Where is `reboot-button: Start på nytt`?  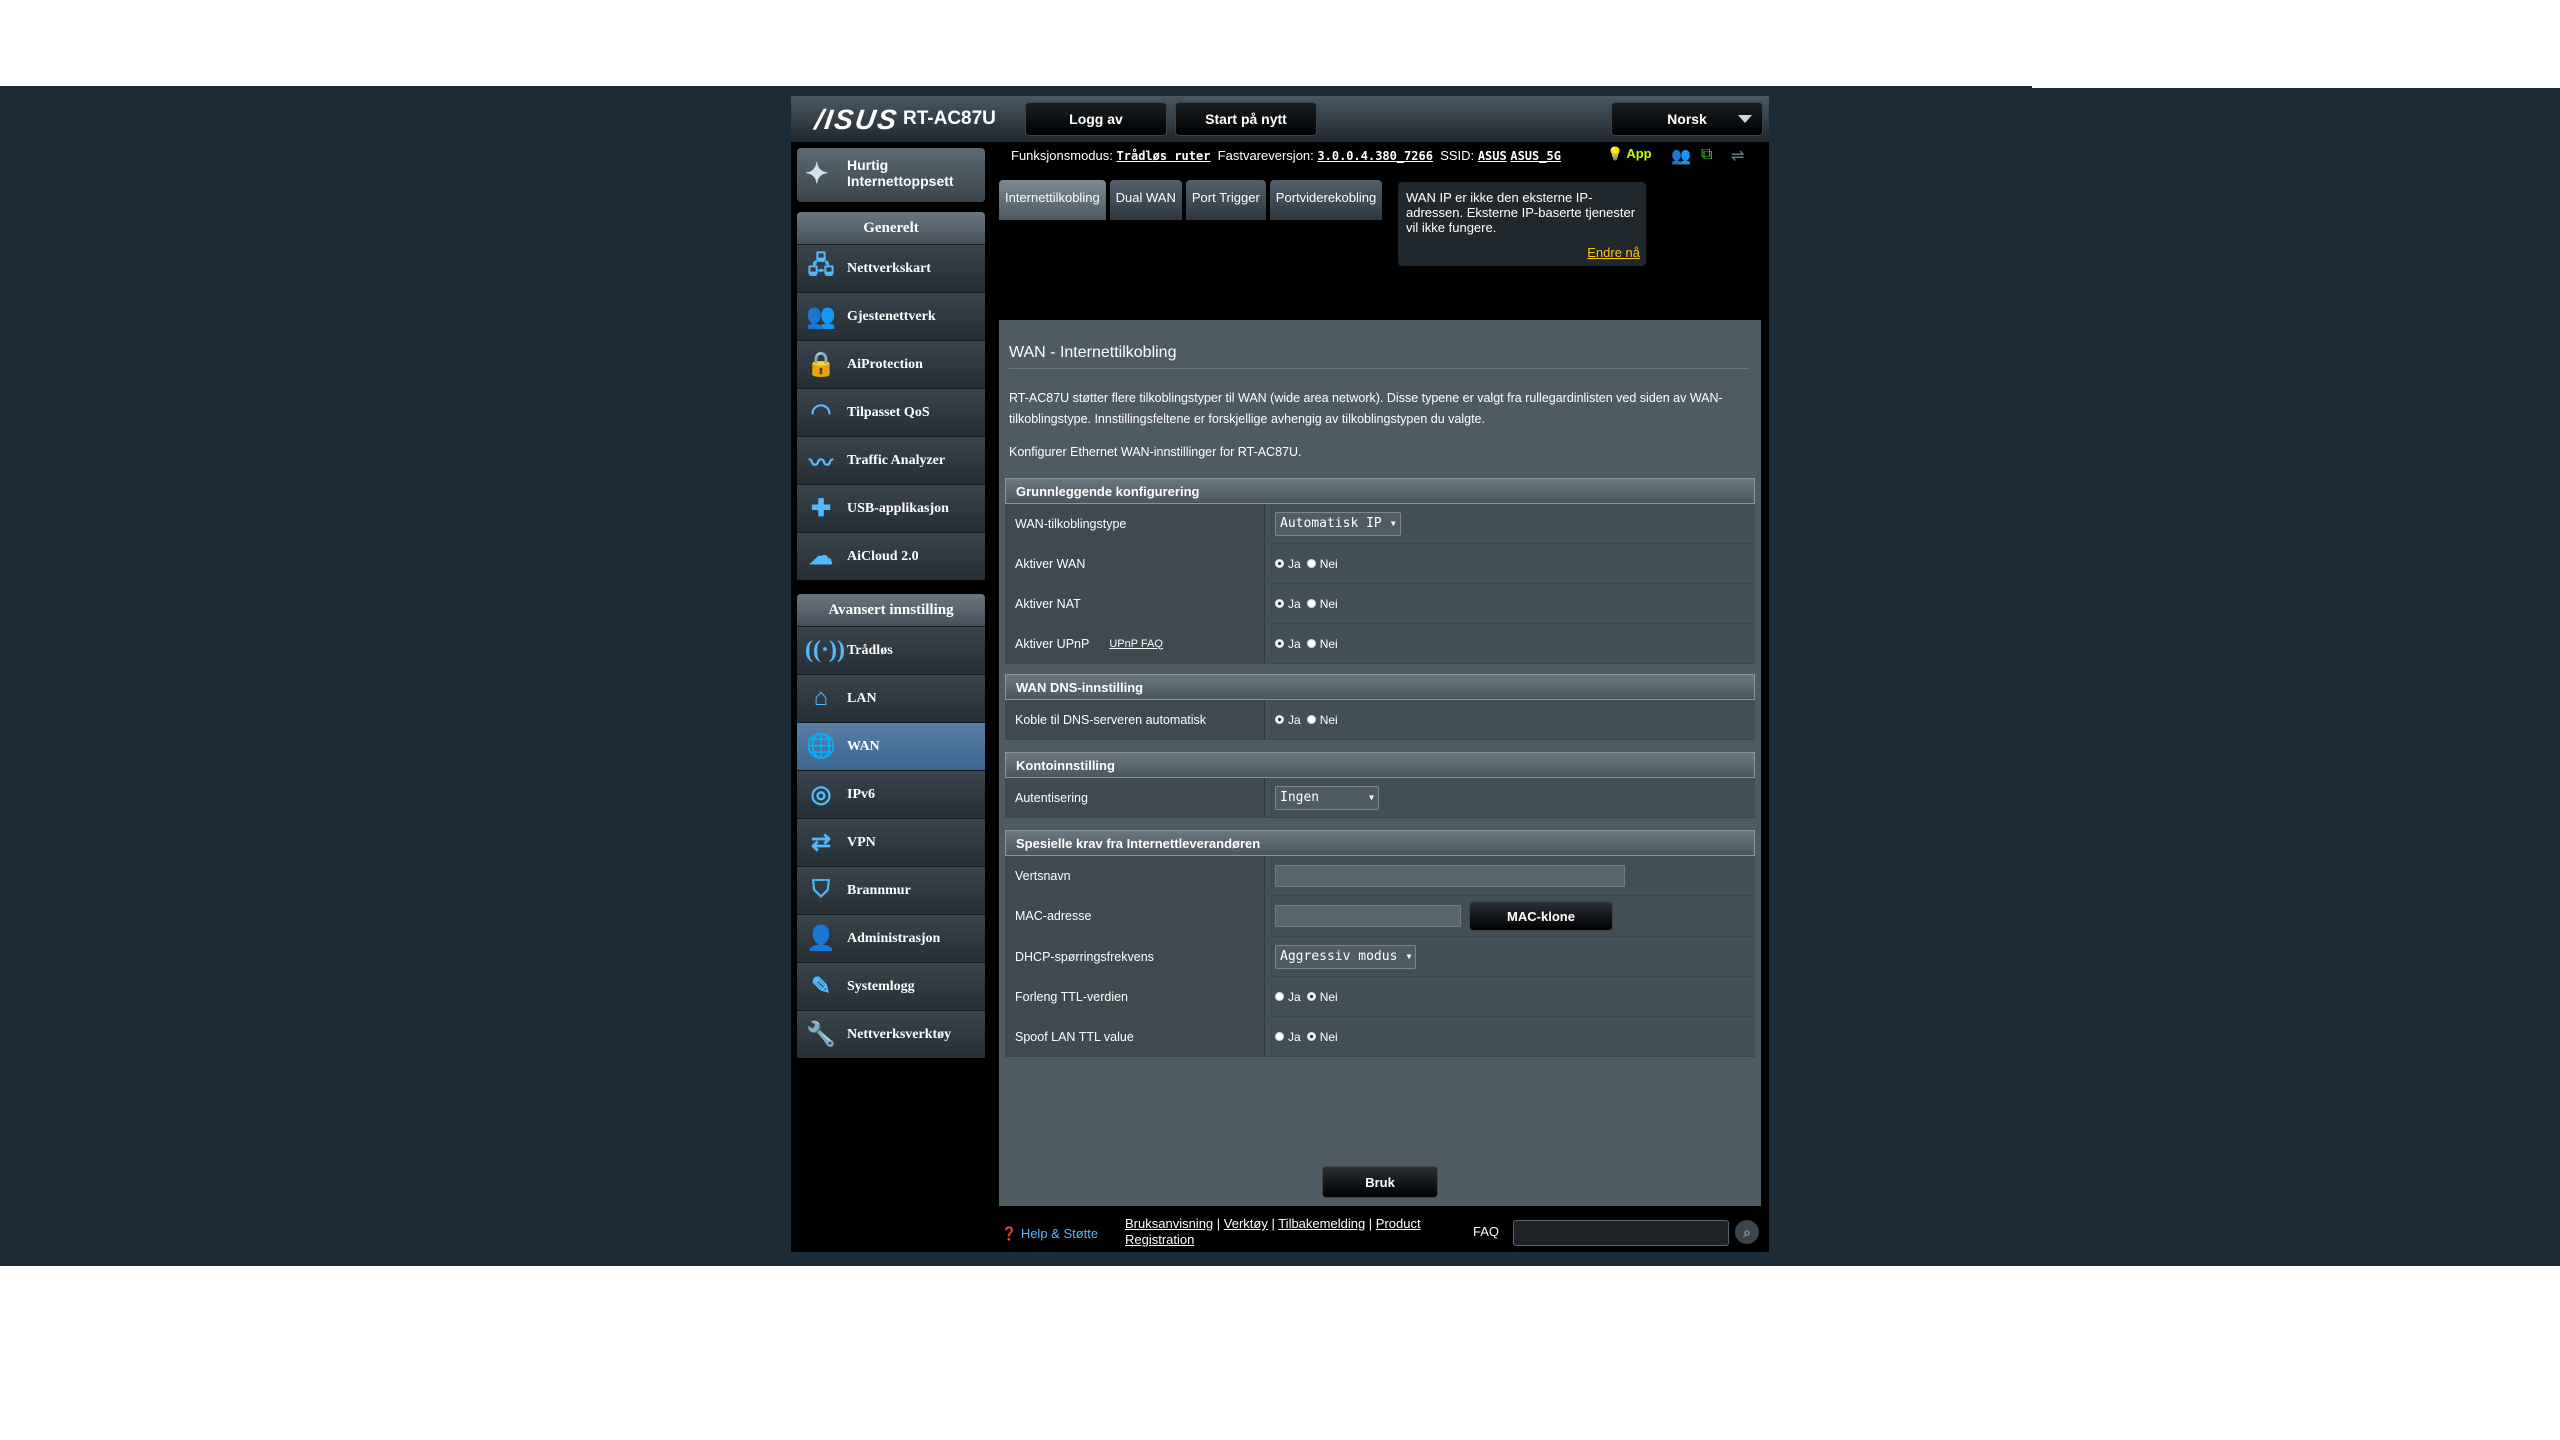 reboot-button: Start på nytt is located at coordinates (1246, 119).